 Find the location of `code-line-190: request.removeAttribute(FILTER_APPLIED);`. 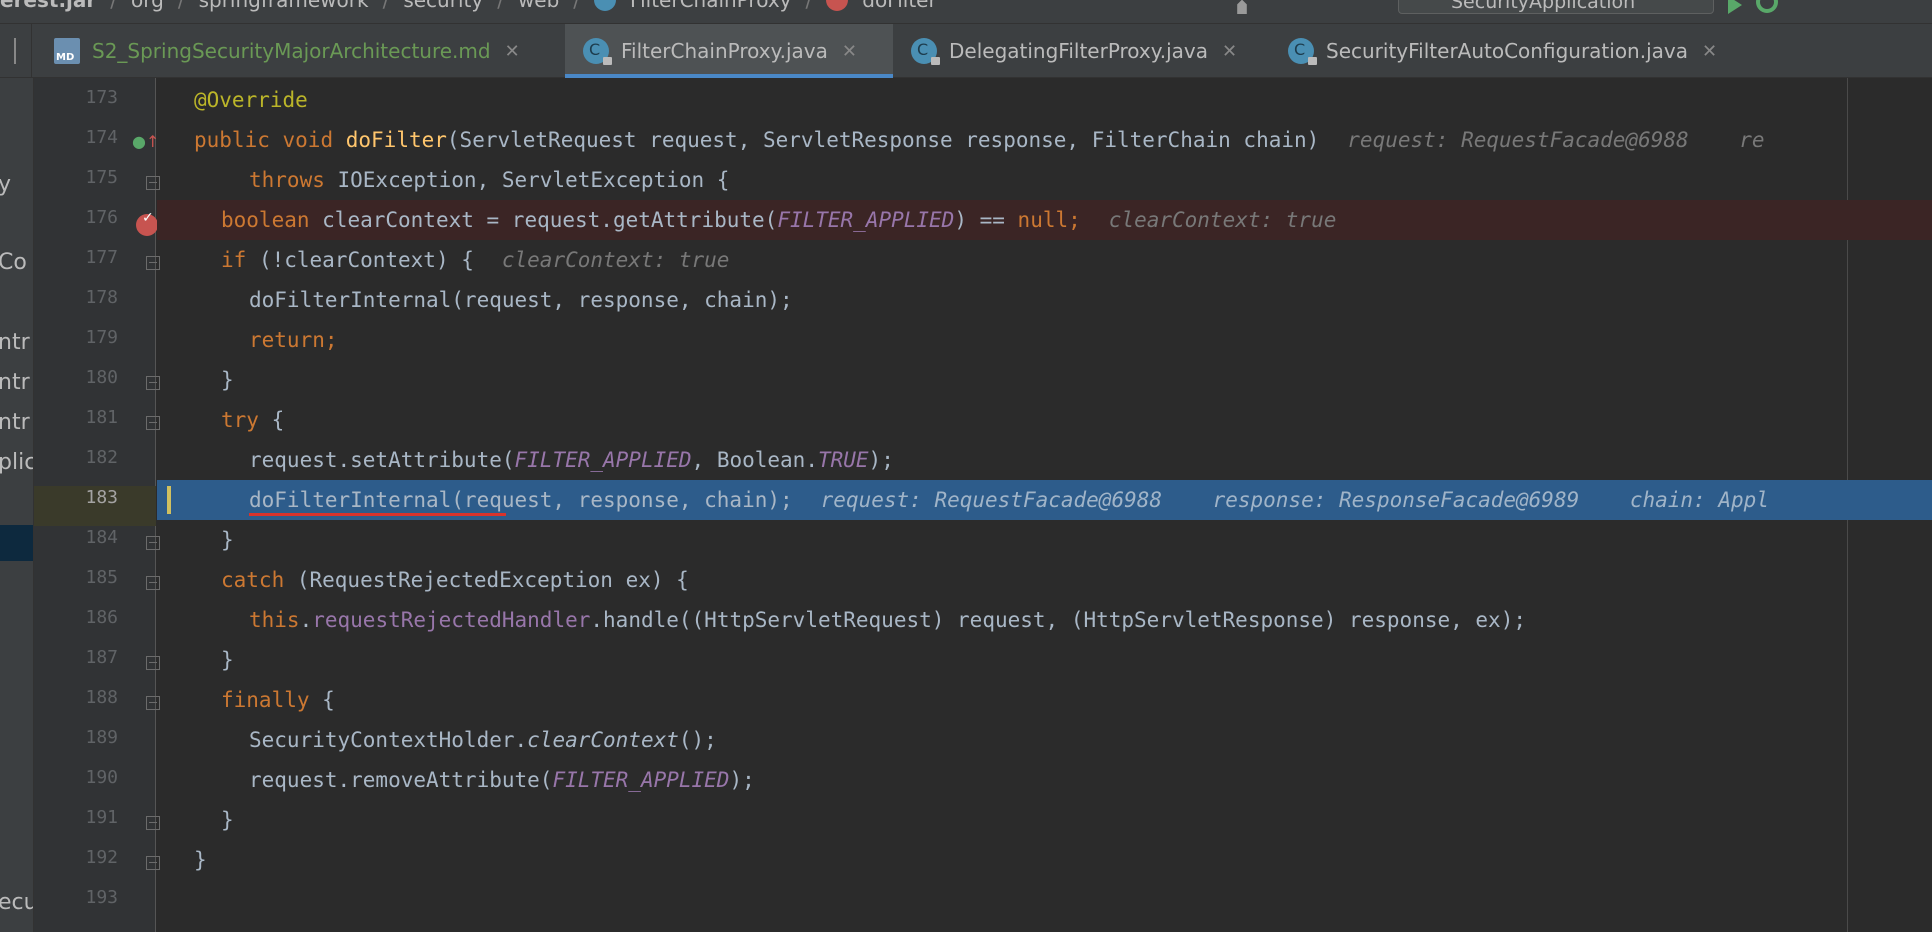

code-line-190: request.removeAttribute(FILTER_APPLIED); is located at coordinates (1044, 780).